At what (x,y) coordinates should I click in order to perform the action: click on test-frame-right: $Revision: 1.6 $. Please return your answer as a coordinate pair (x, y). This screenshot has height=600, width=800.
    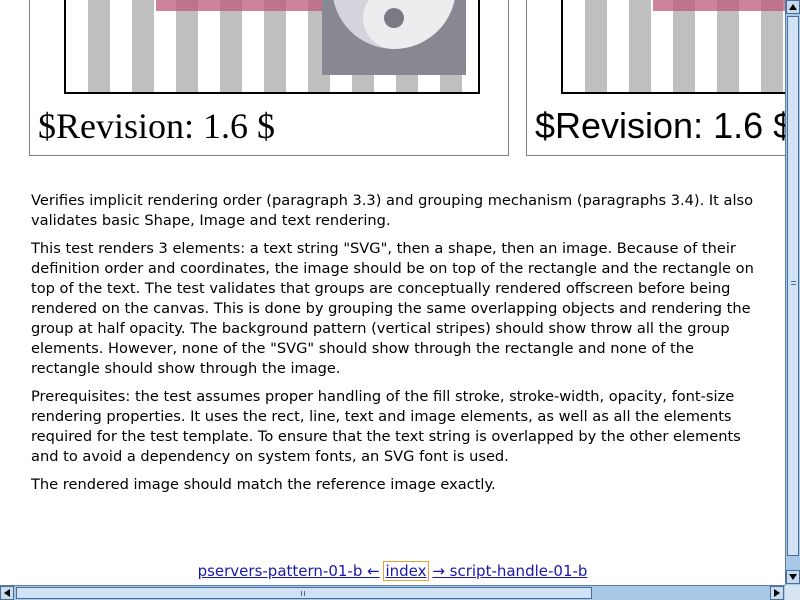
    Looking at the image, I should click on (655, 78).